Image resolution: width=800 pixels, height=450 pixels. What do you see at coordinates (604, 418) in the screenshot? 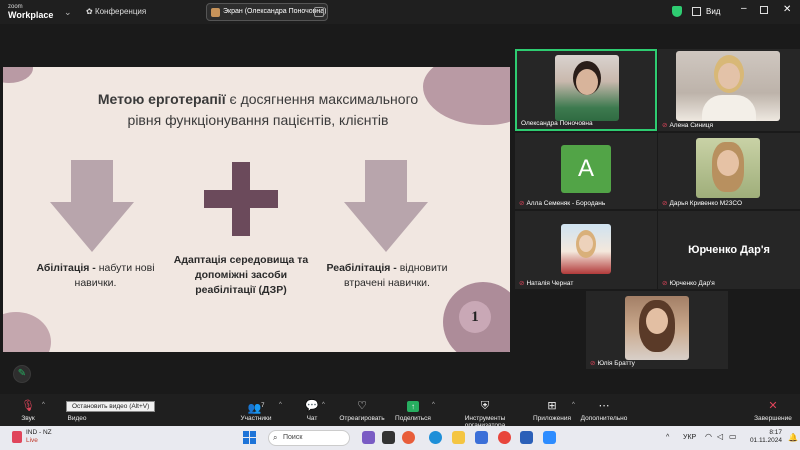
I see `more-label: Дополнительно` at bounding box center [604, 418].